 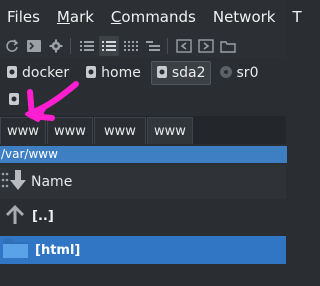 I want to click on path-bar: /var/www, so click(x=143, y=154).